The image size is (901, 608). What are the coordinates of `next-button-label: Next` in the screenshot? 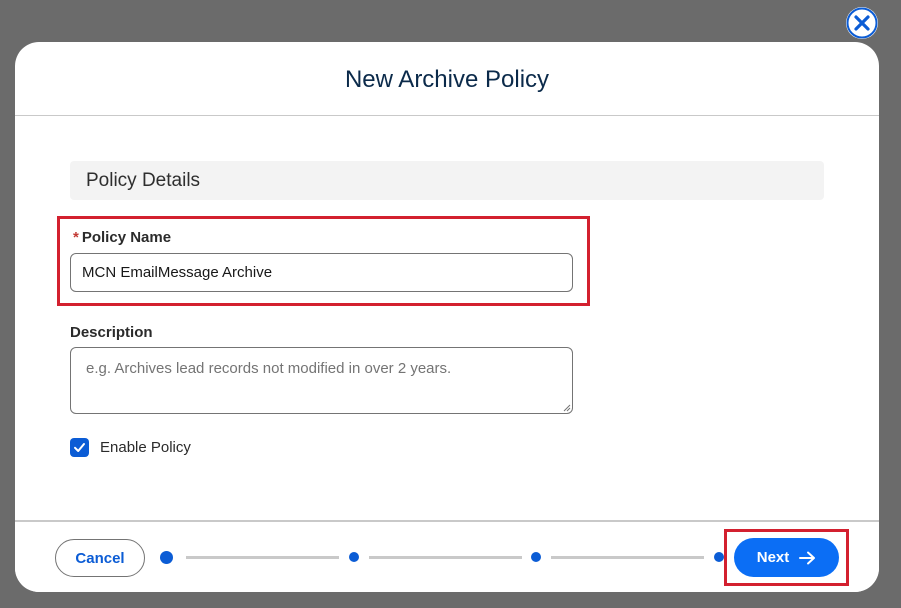 It's located at (773, 557).